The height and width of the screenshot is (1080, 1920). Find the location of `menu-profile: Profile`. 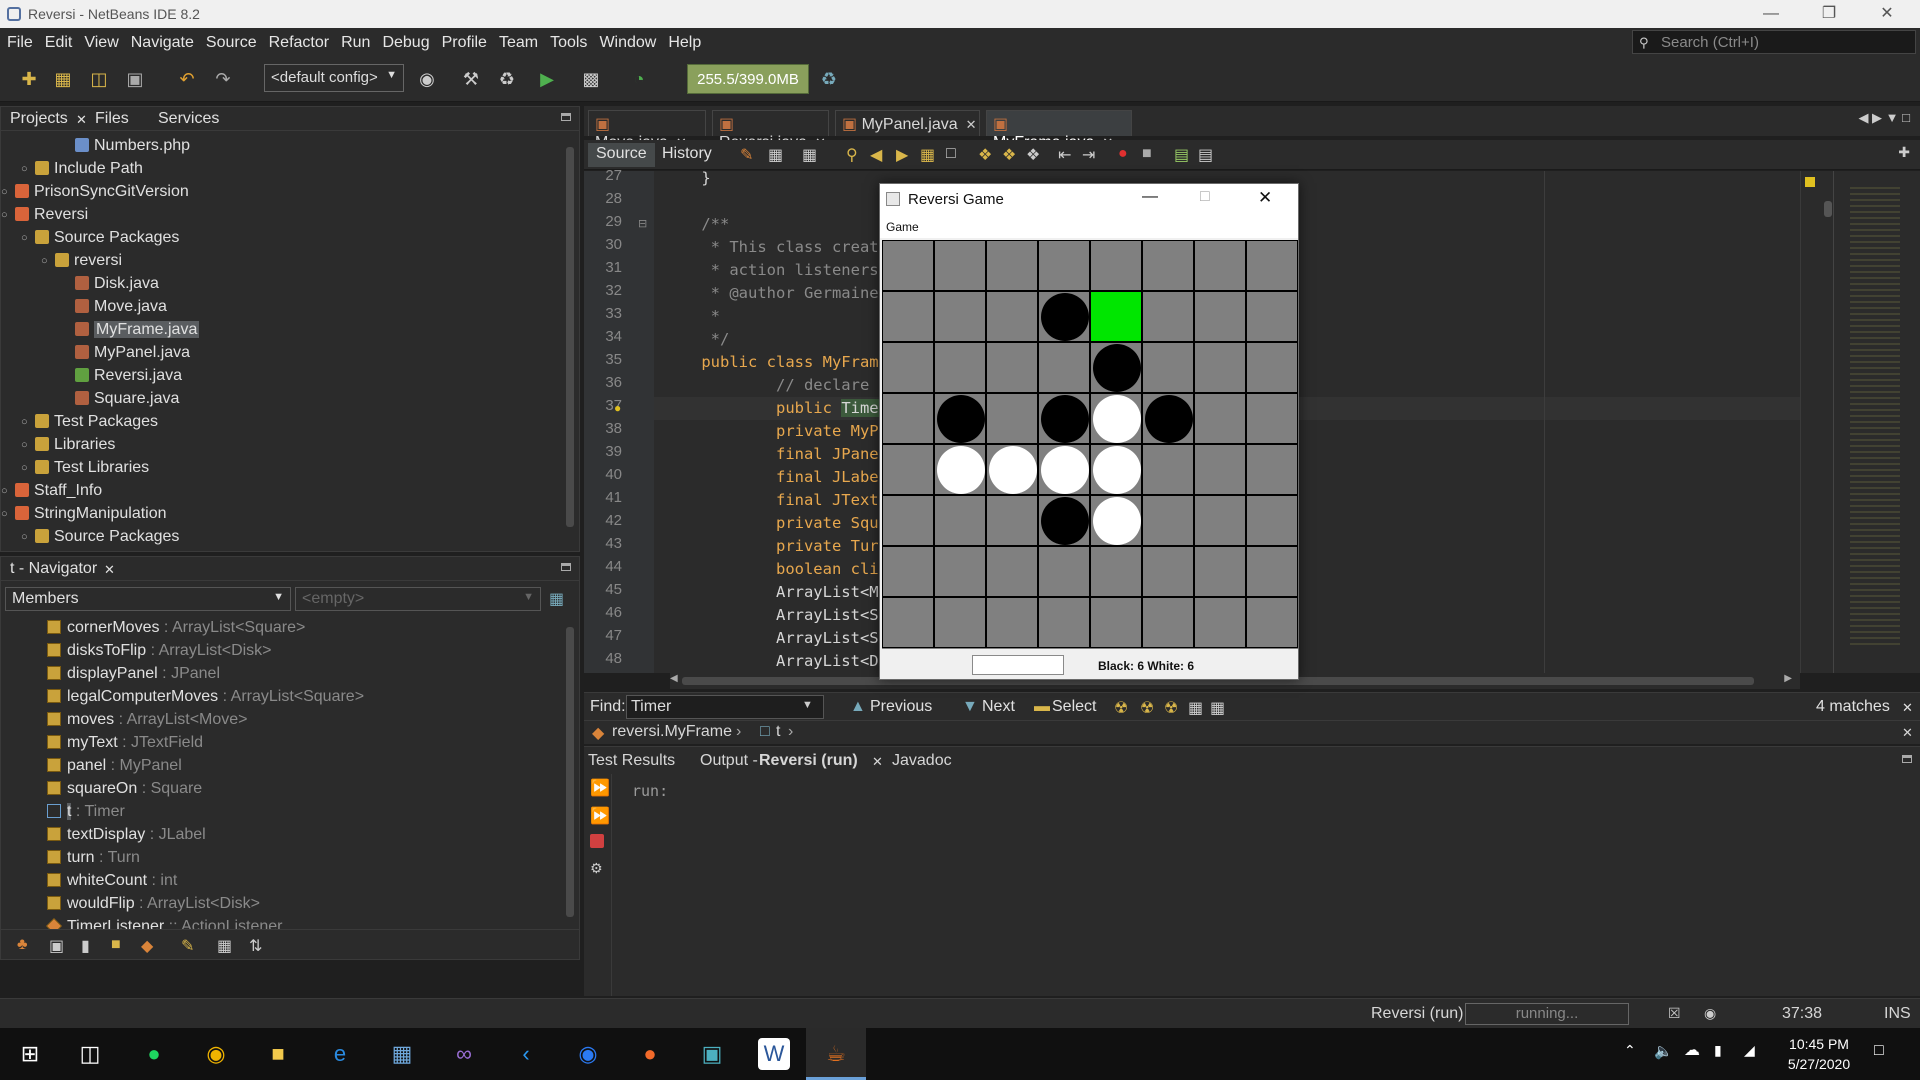

menu-profile: Profile is located at coordinates (463, 40).